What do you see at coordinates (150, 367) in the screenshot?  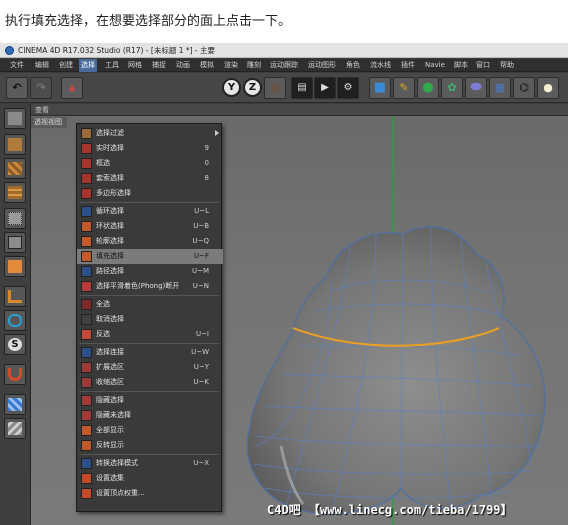 I see `select-menu-item-15: 扩展选区 U~Y` at bounding box center [150, 367].